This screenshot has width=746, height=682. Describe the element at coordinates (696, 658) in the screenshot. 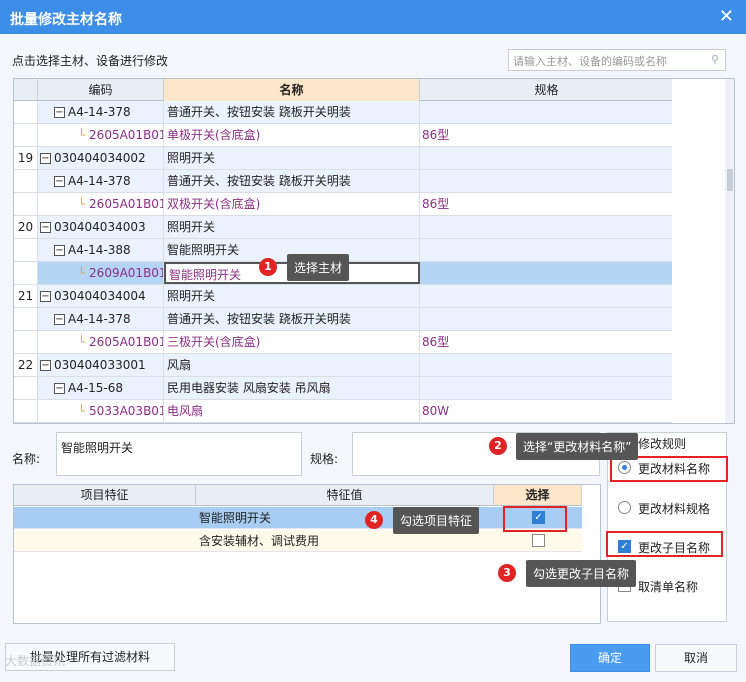

I see `cancel-button: 取消` at that location.